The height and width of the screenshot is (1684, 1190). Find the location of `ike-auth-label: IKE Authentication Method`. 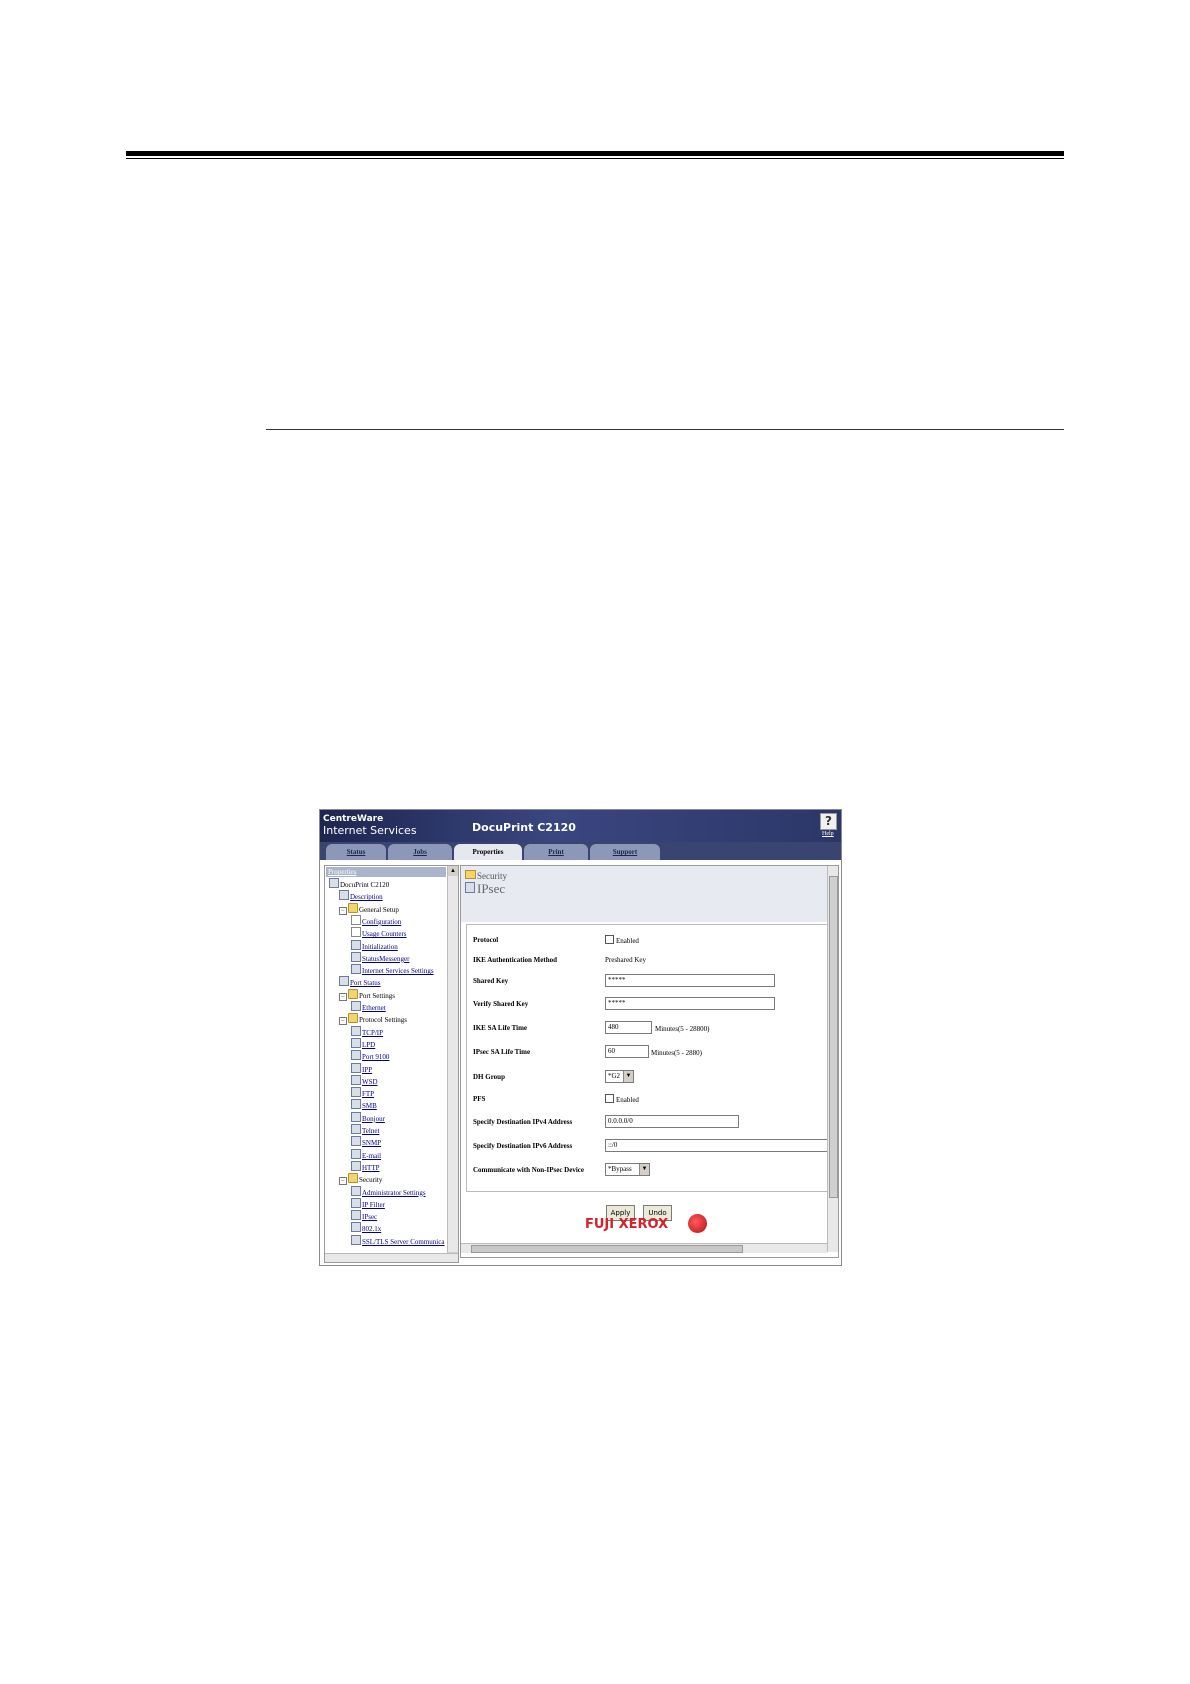

ike-auth-label: IKE Authentication Method is located at coordinates (515, 960).